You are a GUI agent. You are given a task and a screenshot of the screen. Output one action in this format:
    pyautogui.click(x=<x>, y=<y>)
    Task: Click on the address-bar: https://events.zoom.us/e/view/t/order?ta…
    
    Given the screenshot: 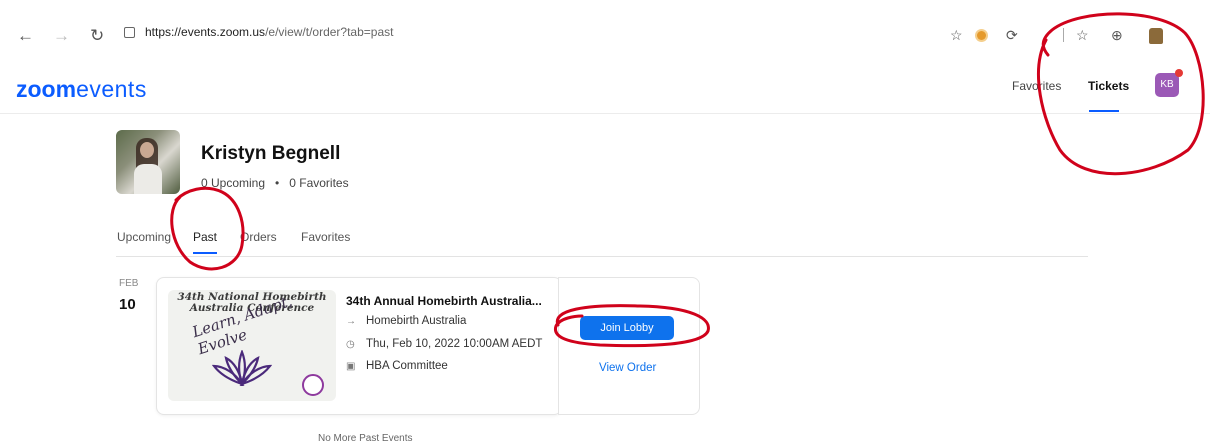 What is the action you would take?
    pyautogui.click(x=258, y=32)
    